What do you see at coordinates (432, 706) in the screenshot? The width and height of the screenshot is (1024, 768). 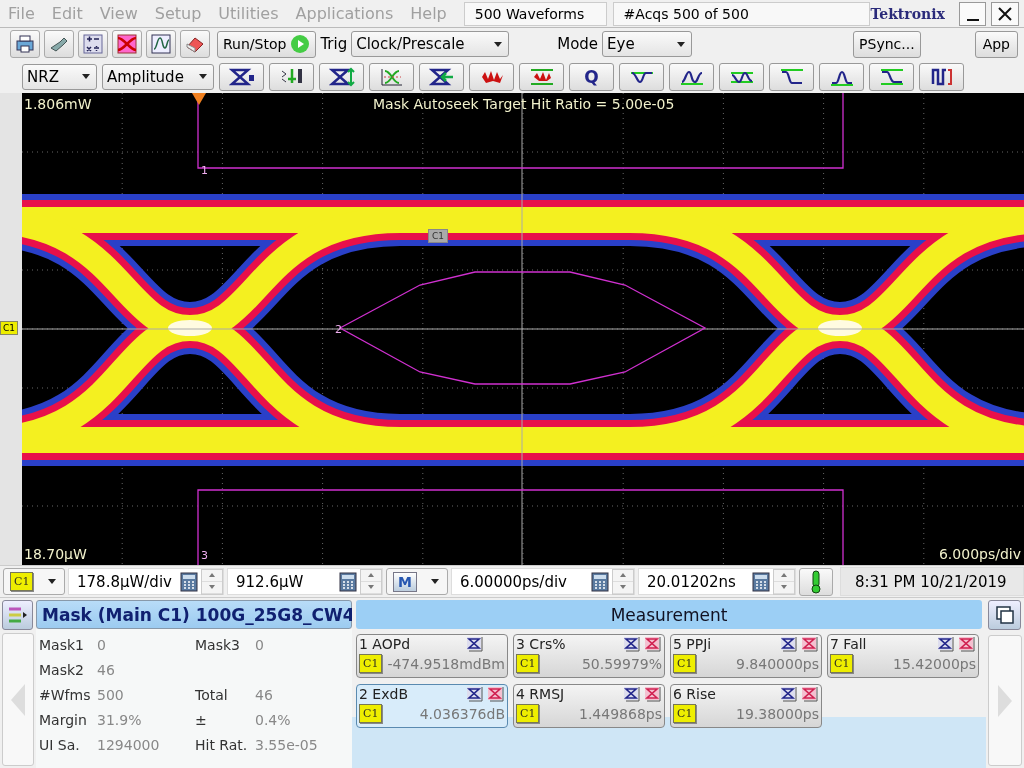 I see `measurement-card: 2 ExdB C1 4.036376dB` at bounding box center [432, 706].